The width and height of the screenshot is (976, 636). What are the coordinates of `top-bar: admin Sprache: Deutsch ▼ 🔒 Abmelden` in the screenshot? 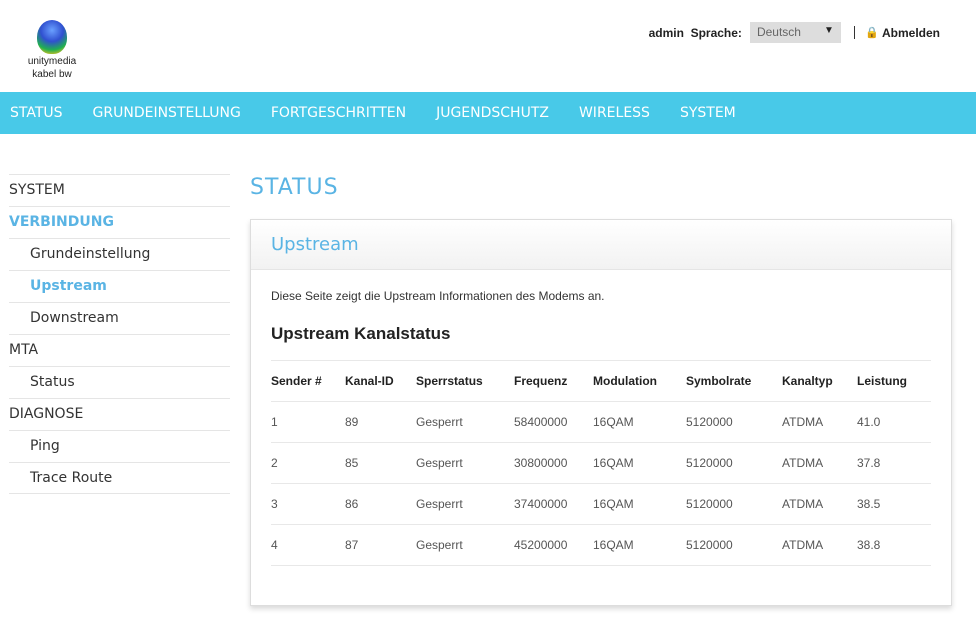 It's located at (794, 32).